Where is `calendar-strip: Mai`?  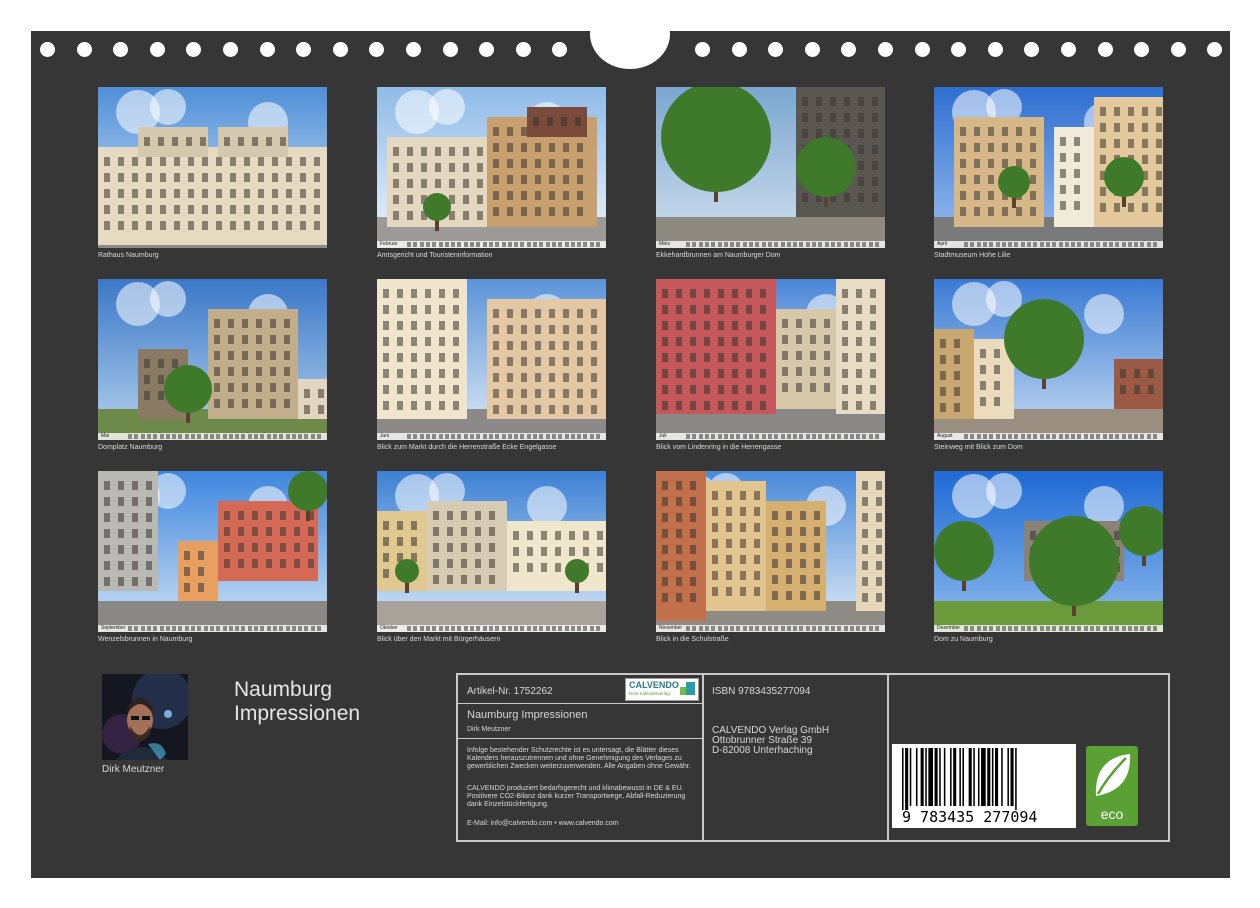 calendar-strip: Mai is located at coordinates (212, 436).